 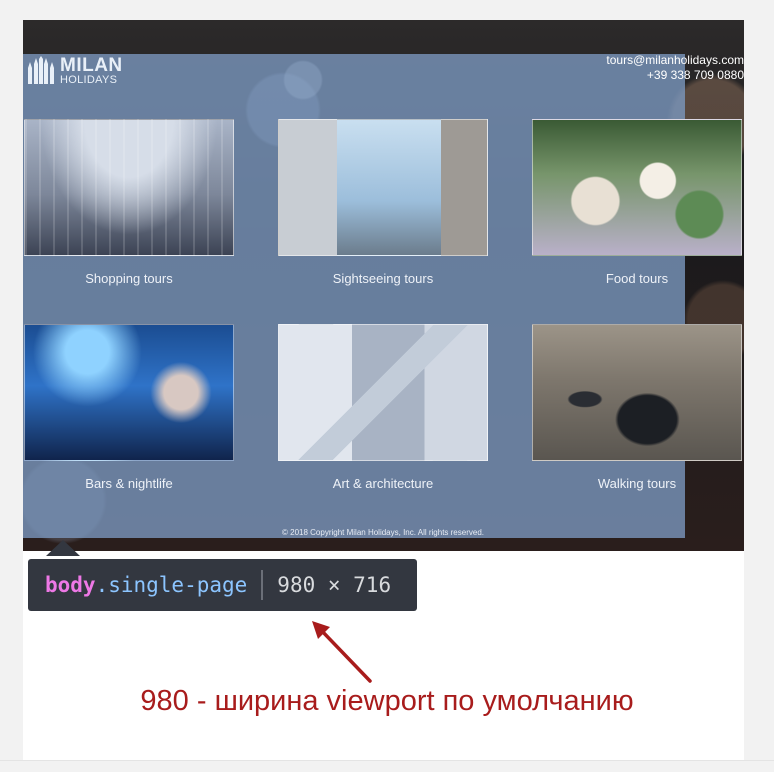 I want to click on annotation-caption: 980 - ширина viewport по умолчанию, so click(x=387, y=701).